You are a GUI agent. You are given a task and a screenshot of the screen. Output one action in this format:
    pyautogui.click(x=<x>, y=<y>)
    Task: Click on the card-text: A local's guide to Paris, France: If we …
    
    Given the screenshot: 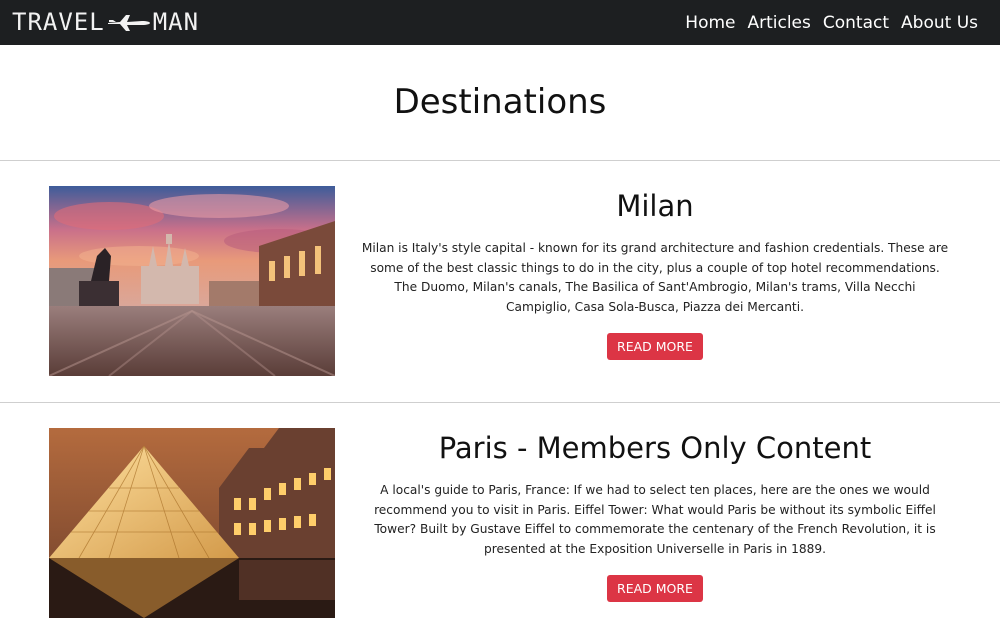 What is the action you would take?
    pyautogui.click(x=655, y=520)
    